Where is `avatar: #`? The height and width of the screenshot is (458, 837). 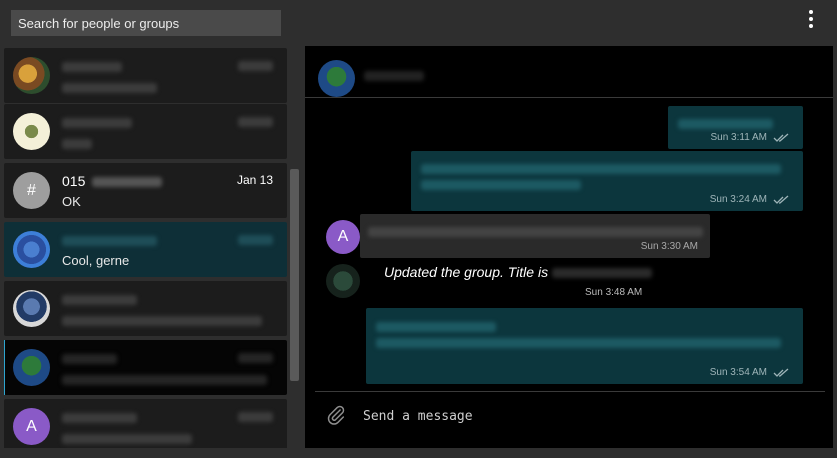
avatar: # is located at coordinates (31, 190).